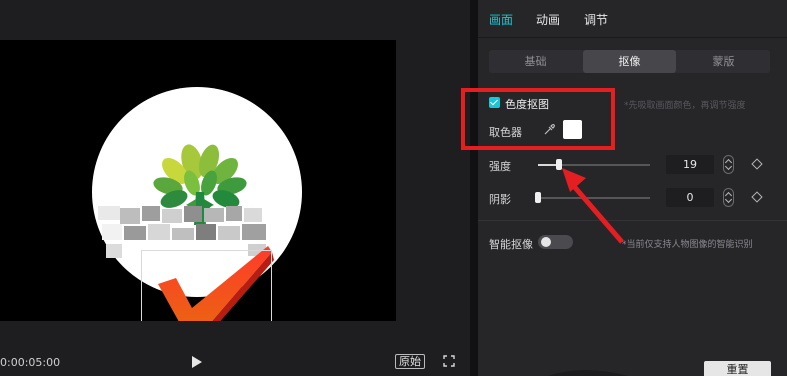 Image resolution: width=787 pixels, height=376 pixels. What do you see at coordinates (690, 197) in the screenshot?
I see `shadow-input: 0` at bounding box center [690, 197].